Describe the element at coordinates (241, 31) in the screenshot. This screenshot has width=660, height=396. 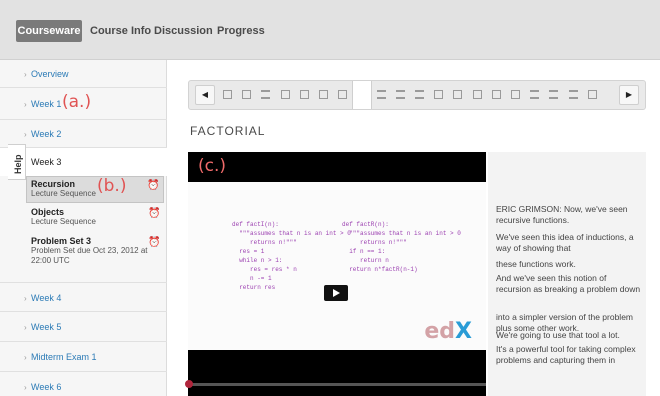
I see `tab-progress: Progress` at that location.